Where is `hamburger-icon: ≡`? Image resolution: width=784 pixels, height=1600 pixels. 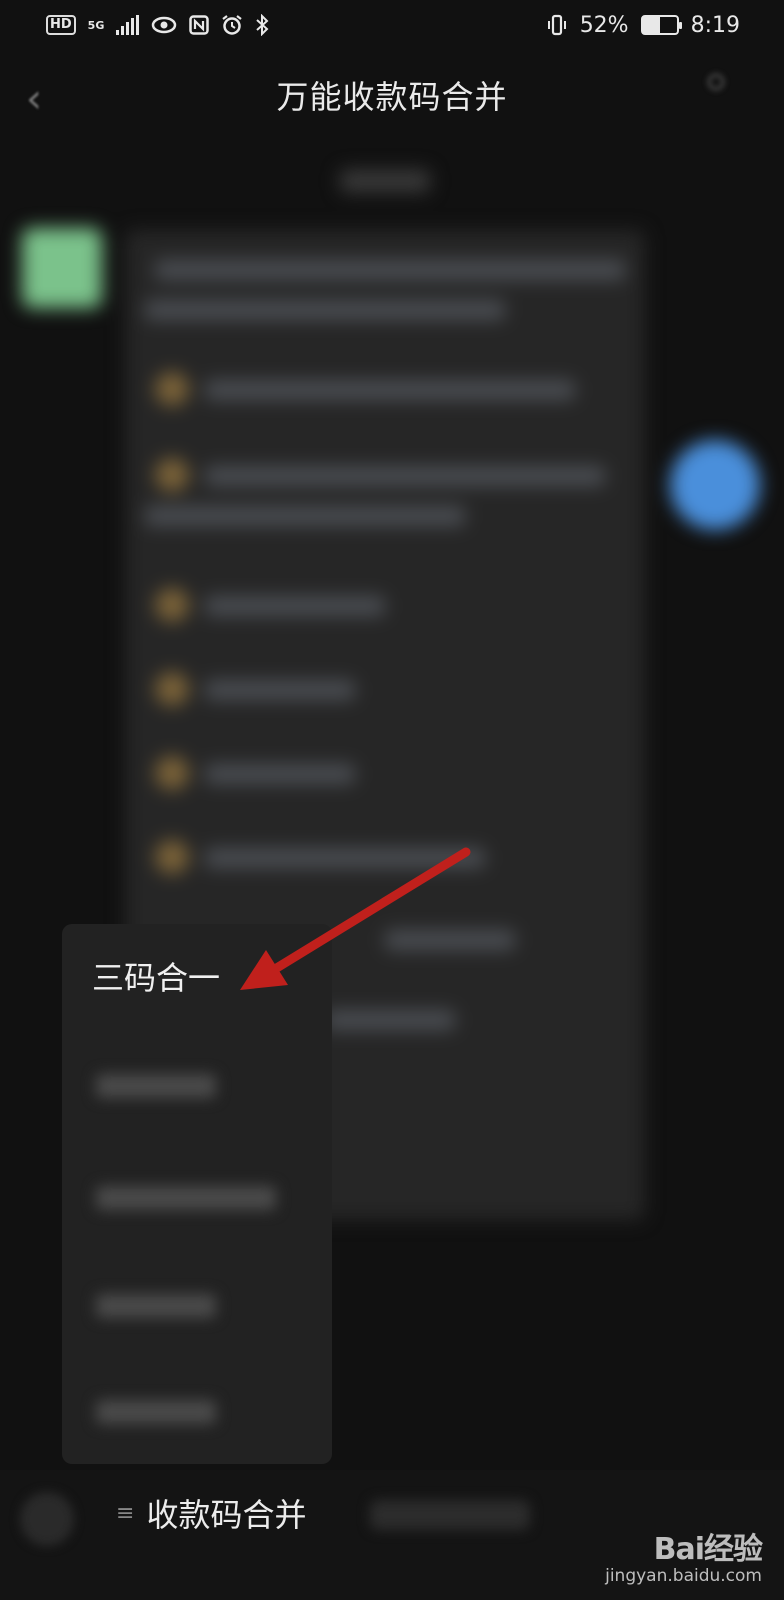
hamburger-icon: ≡ is located at coordinates (125, 1513).